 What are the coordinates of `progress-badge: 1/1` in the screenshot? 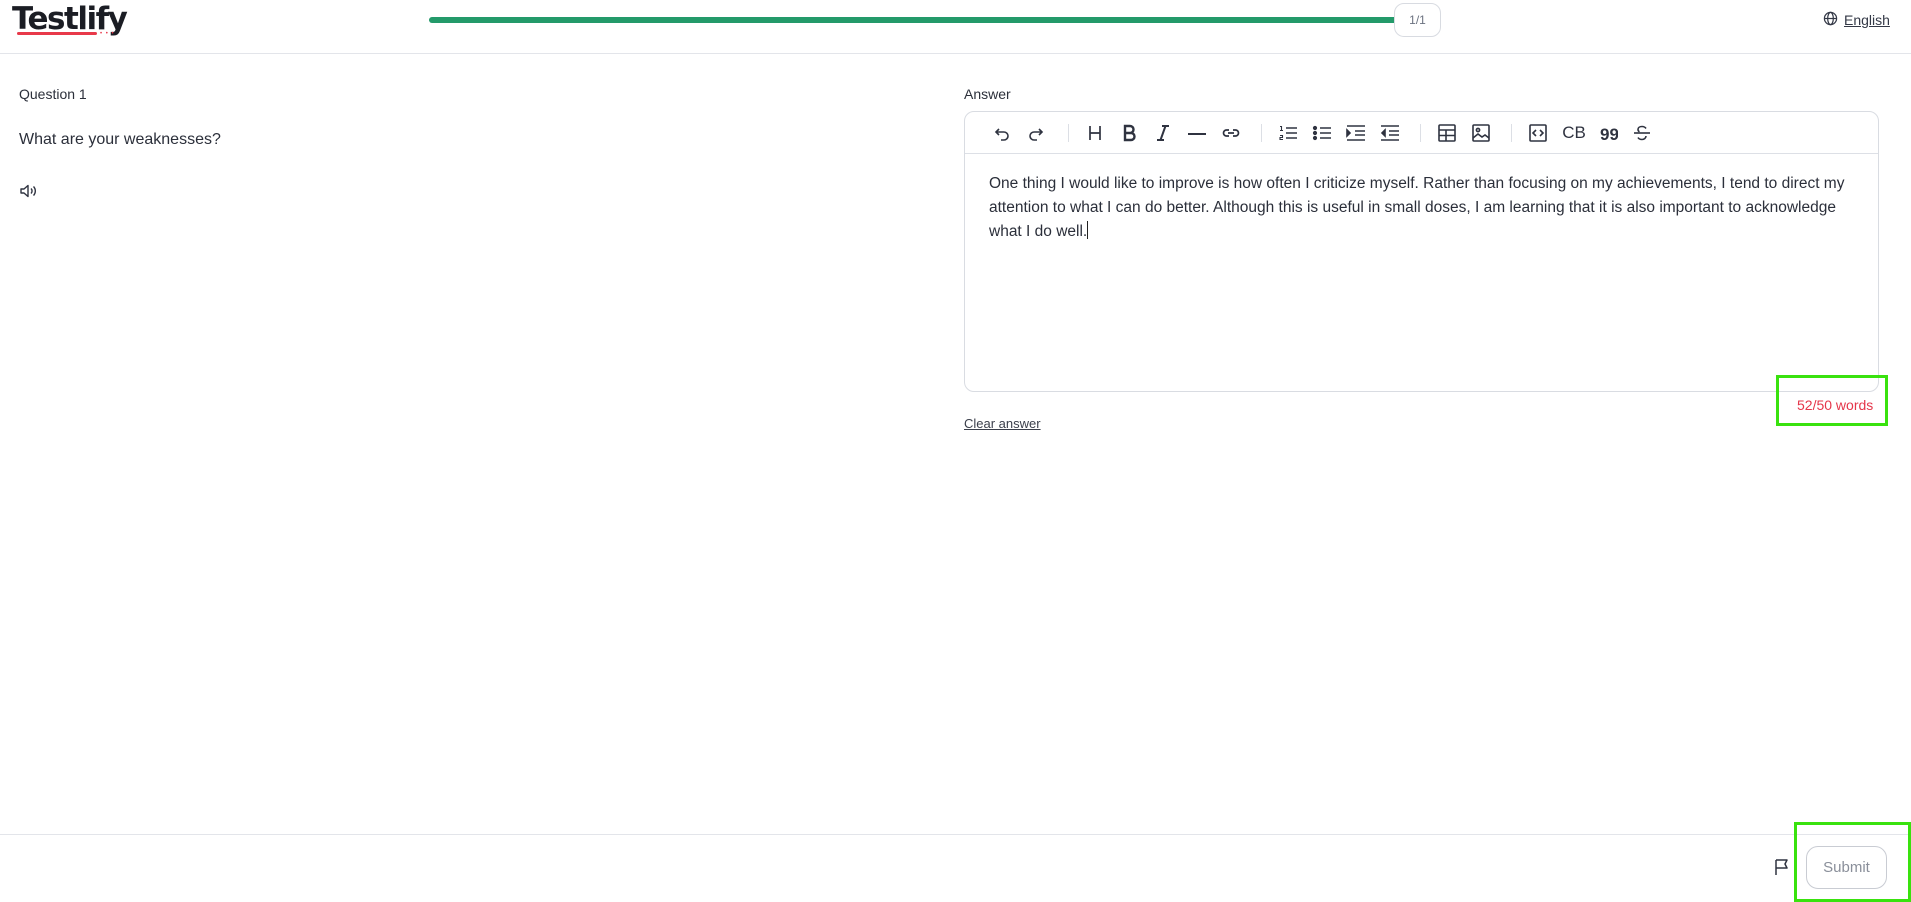 It's located at (1417, 20).